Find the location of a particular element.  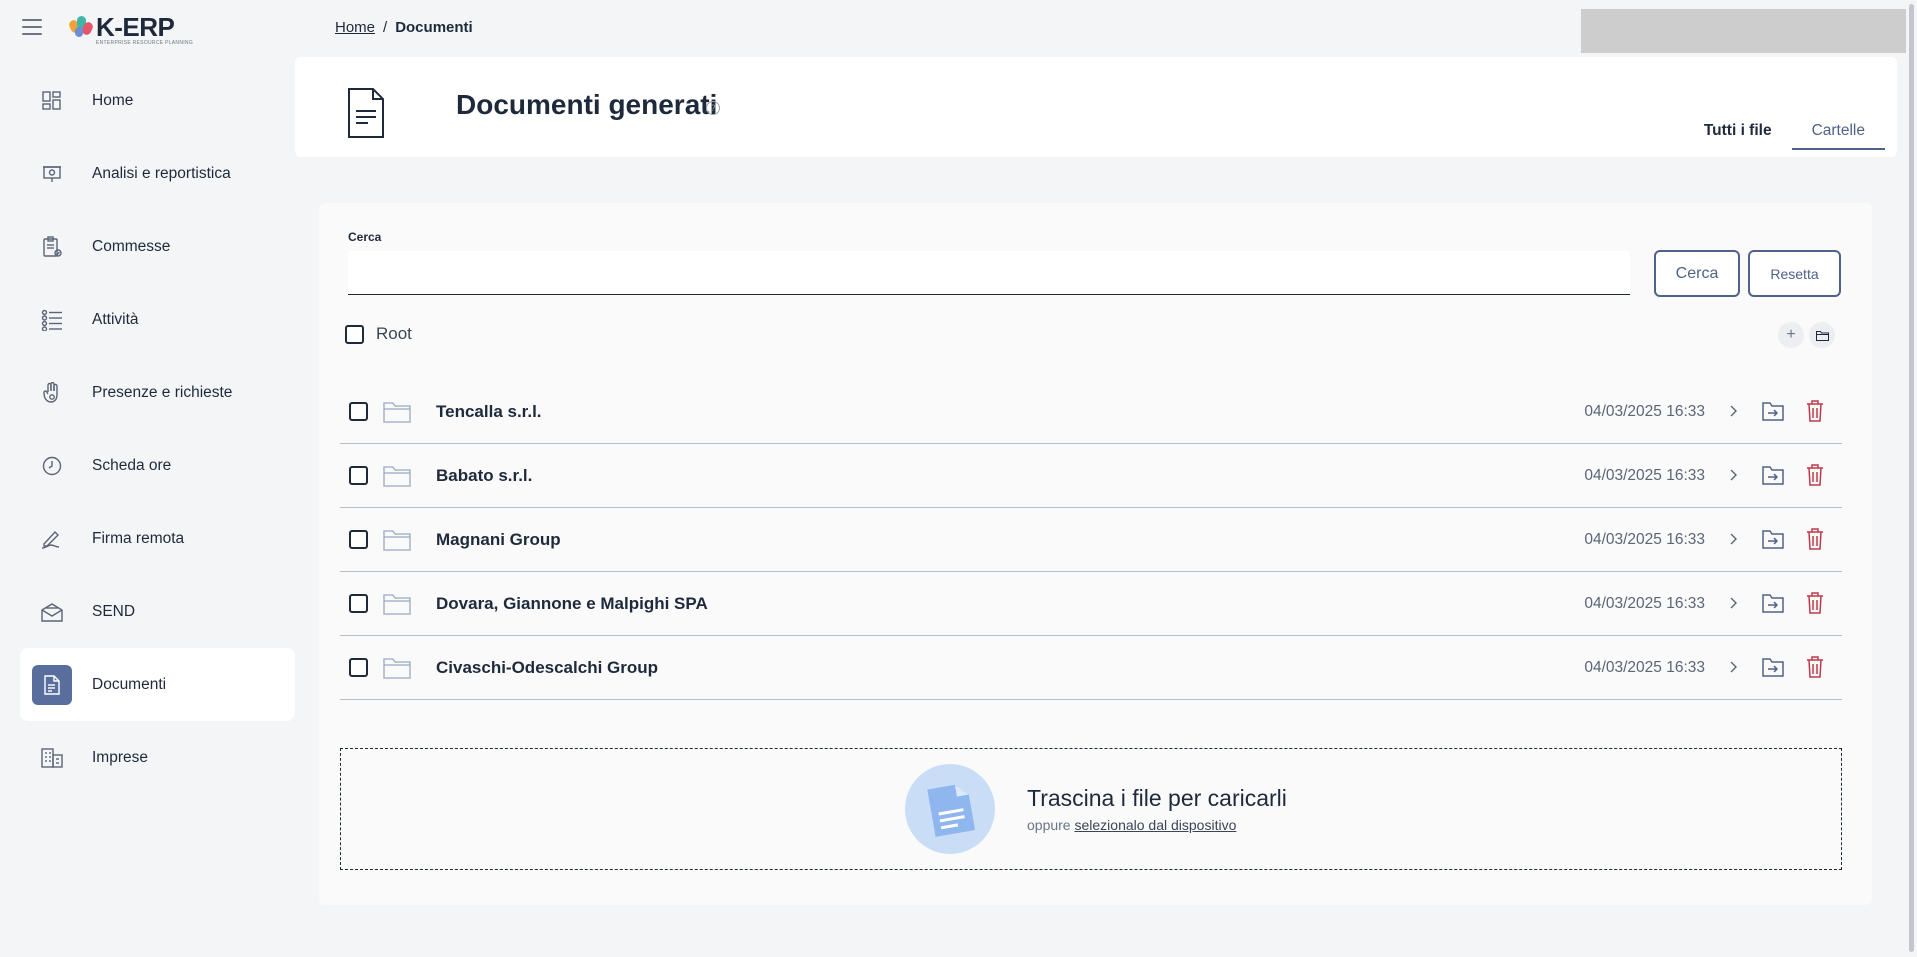

select-from-device-link: selezionalo dal dispositivo is located at coordinates (1155, 825).